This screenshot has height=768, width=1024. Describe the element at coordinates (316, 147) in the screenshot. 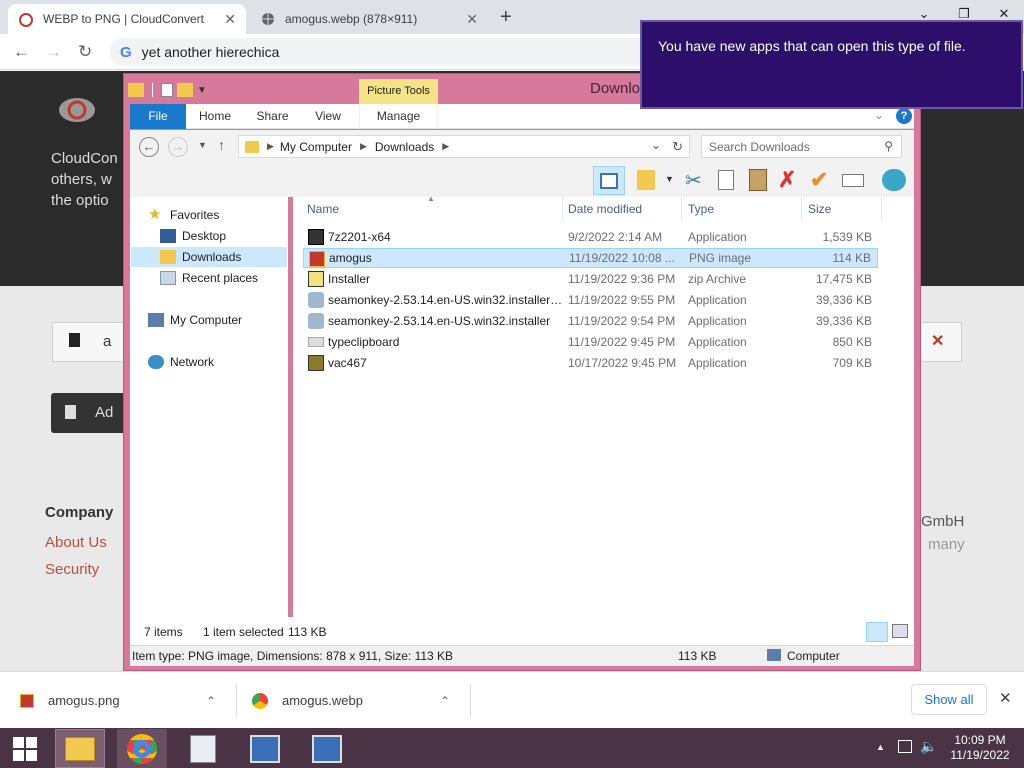

I see `breadcrumb-my-computer: My Computer` at that location.